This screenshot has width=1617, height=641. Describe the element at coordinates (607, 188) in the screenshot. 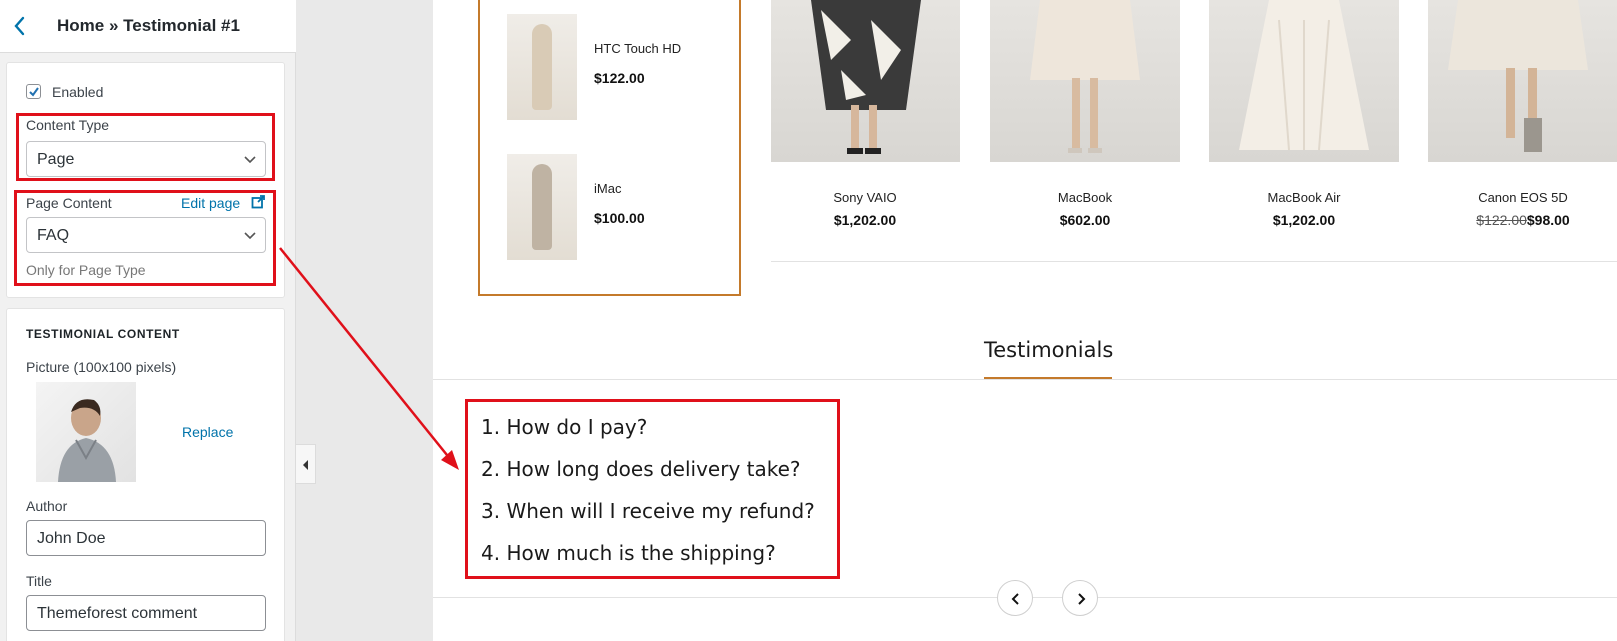

I see `sidebar-product-name: iMac` at that location.